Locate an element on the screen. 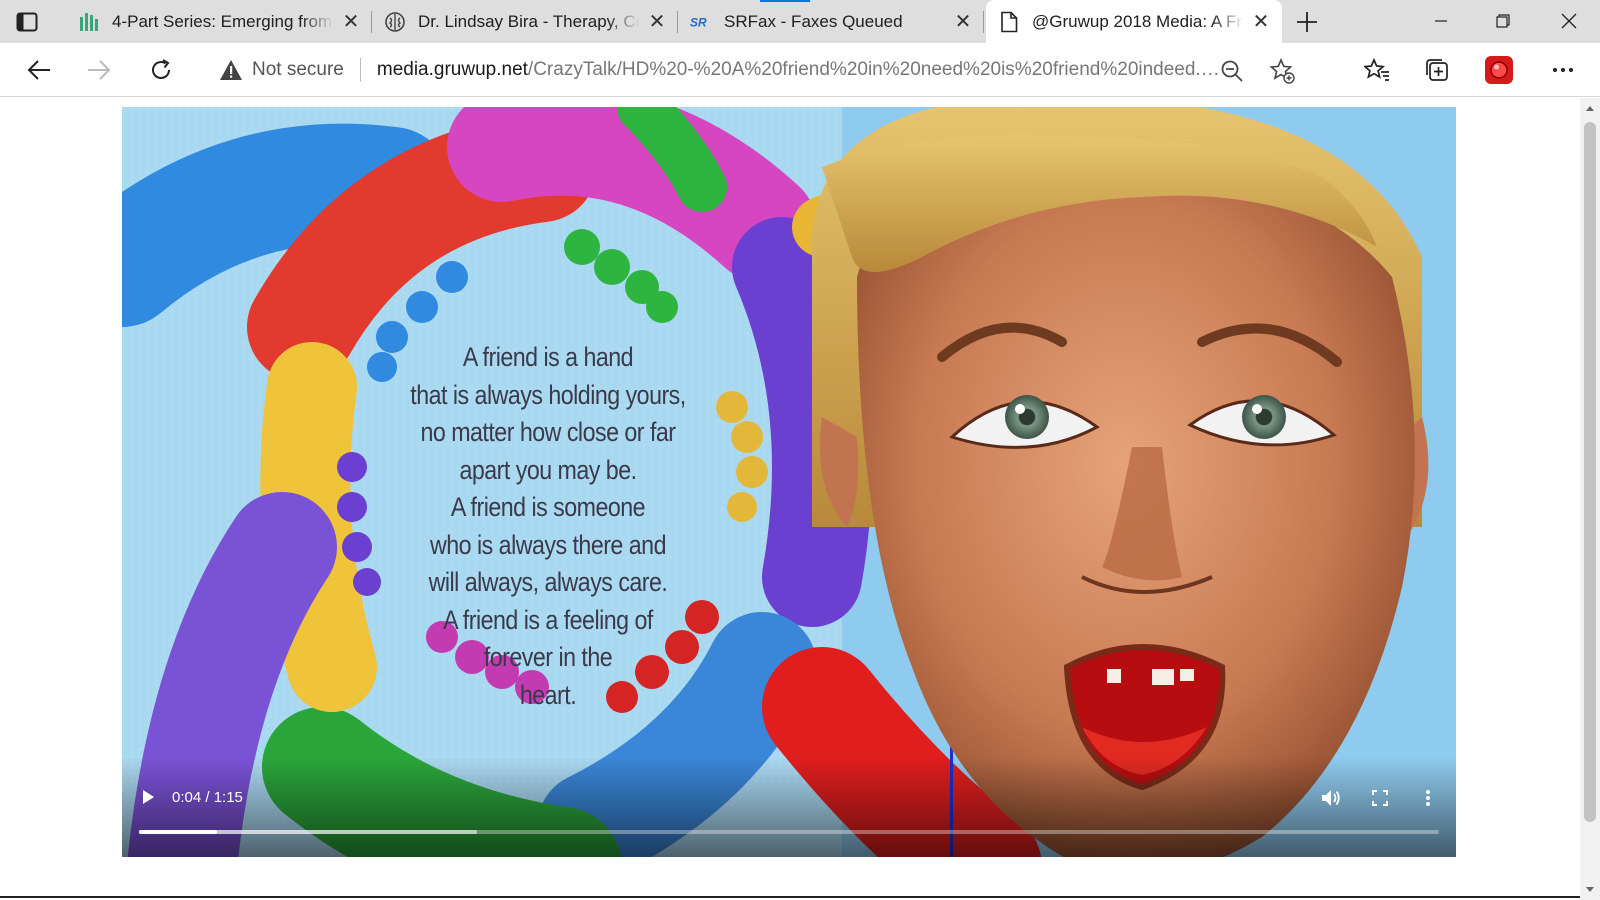 The width and height of the screenshot is (1600, 900). vertical-scrollbar is located at coordinates (1590, 499).